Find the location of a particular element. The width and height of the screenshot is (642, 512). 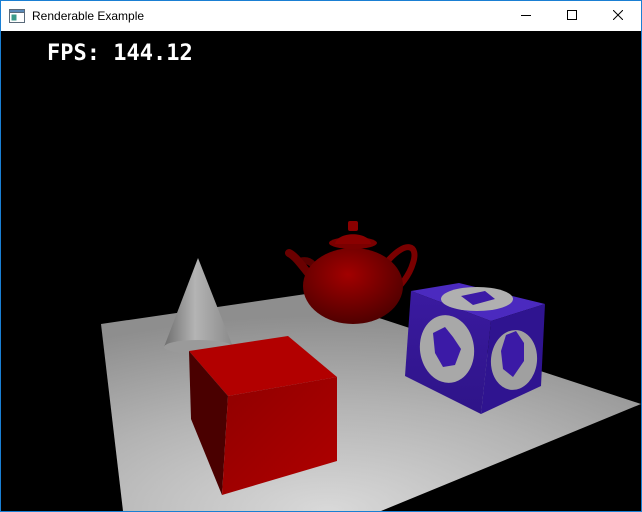

fps-counter: FPS: 144.12 is located at coordinates (120, 53).